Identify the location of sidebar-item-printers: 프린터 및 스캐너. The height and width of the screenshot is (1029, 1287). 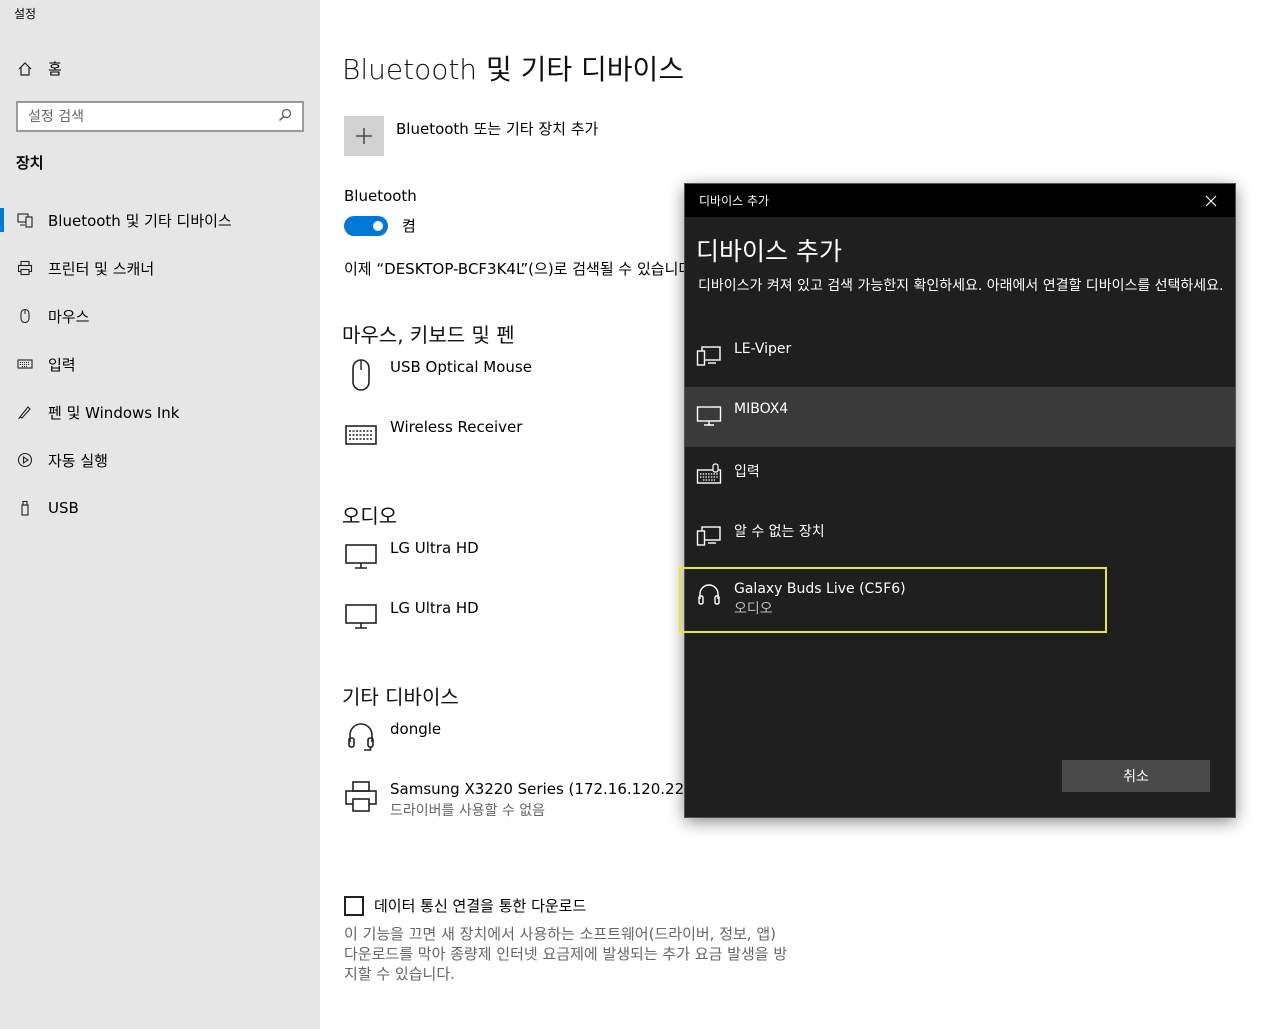
(160, 268).